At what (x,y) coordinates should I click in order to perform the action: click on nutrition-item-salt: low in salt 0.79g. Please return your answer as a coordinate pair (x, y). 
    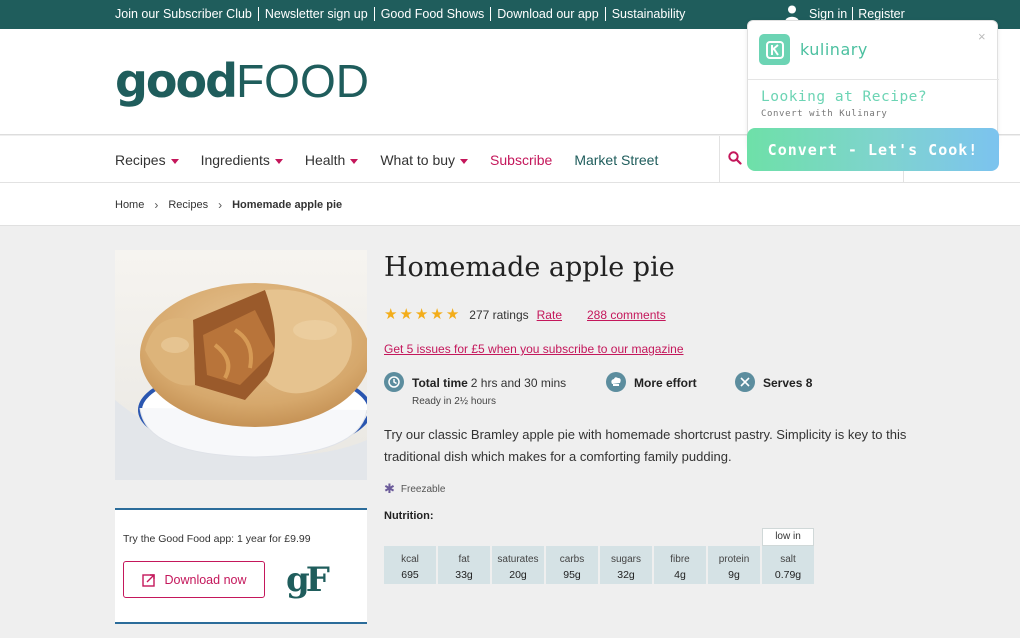
    Looking at the image, I should click on (788, 556).